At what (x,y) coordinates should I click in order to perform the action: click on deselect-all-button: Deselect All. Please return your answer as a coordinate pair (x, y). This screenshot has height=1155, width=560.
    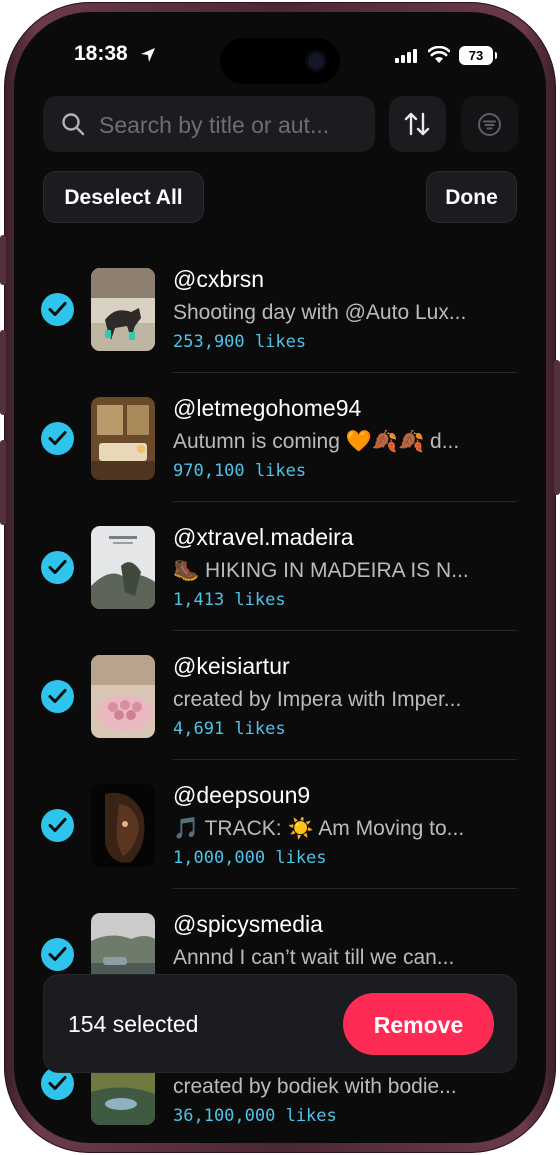
    Looking at the image, I should click on (123, 197).